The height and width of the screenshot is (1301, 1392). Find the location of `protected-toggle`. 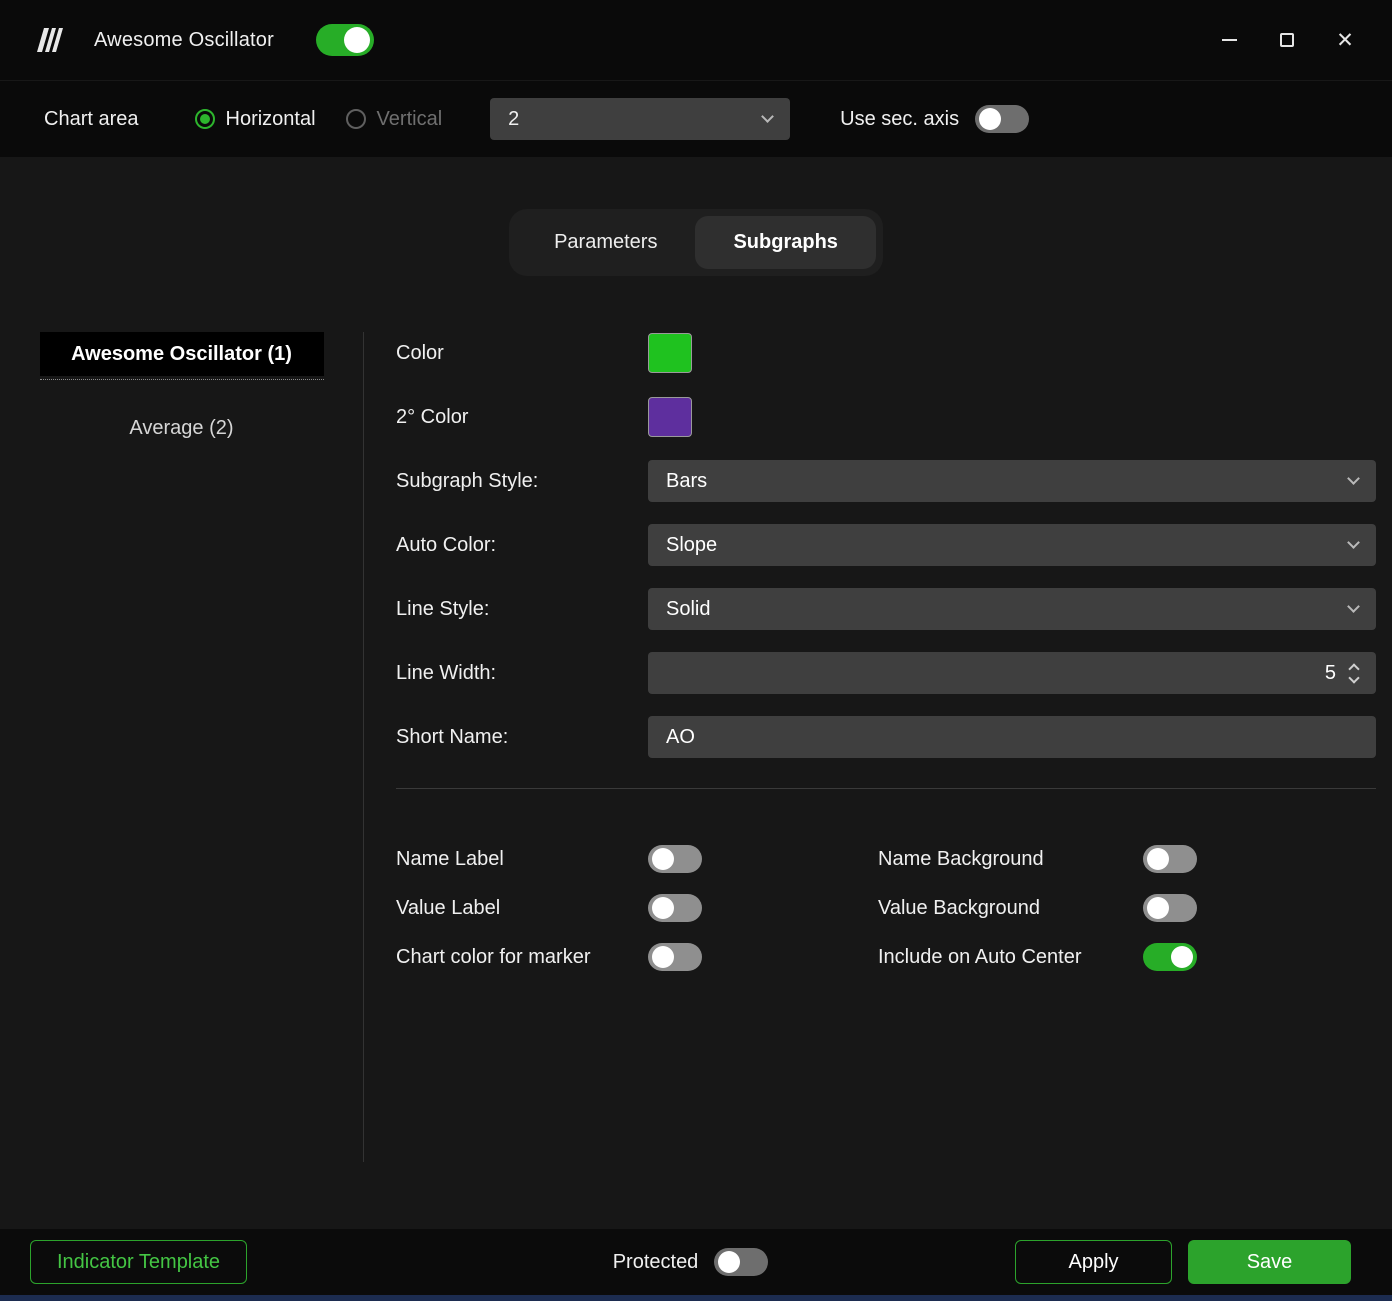

protected-toggle is located at coordinates (741, 1262).